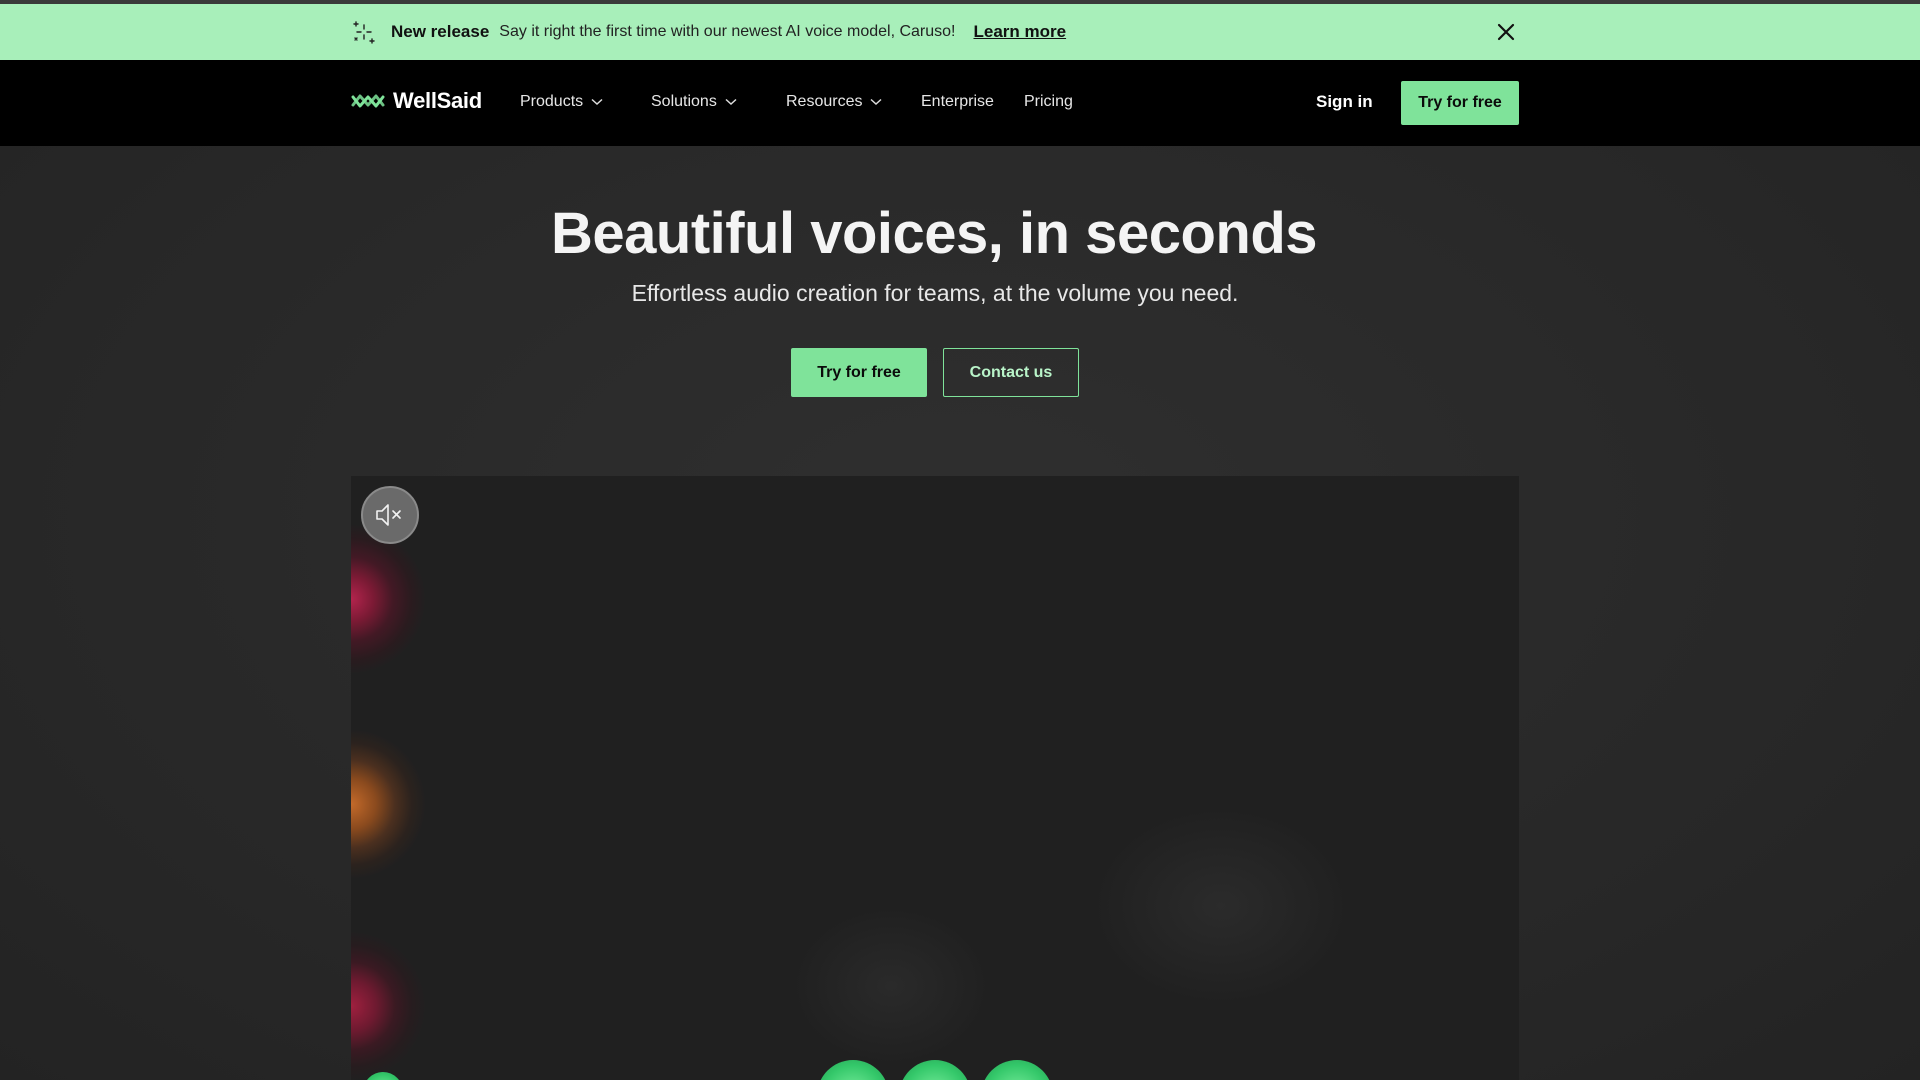  Describe the element at coordinates (824, 101) in the screenshot. I see `nav-resources-label: Resources` at that location.